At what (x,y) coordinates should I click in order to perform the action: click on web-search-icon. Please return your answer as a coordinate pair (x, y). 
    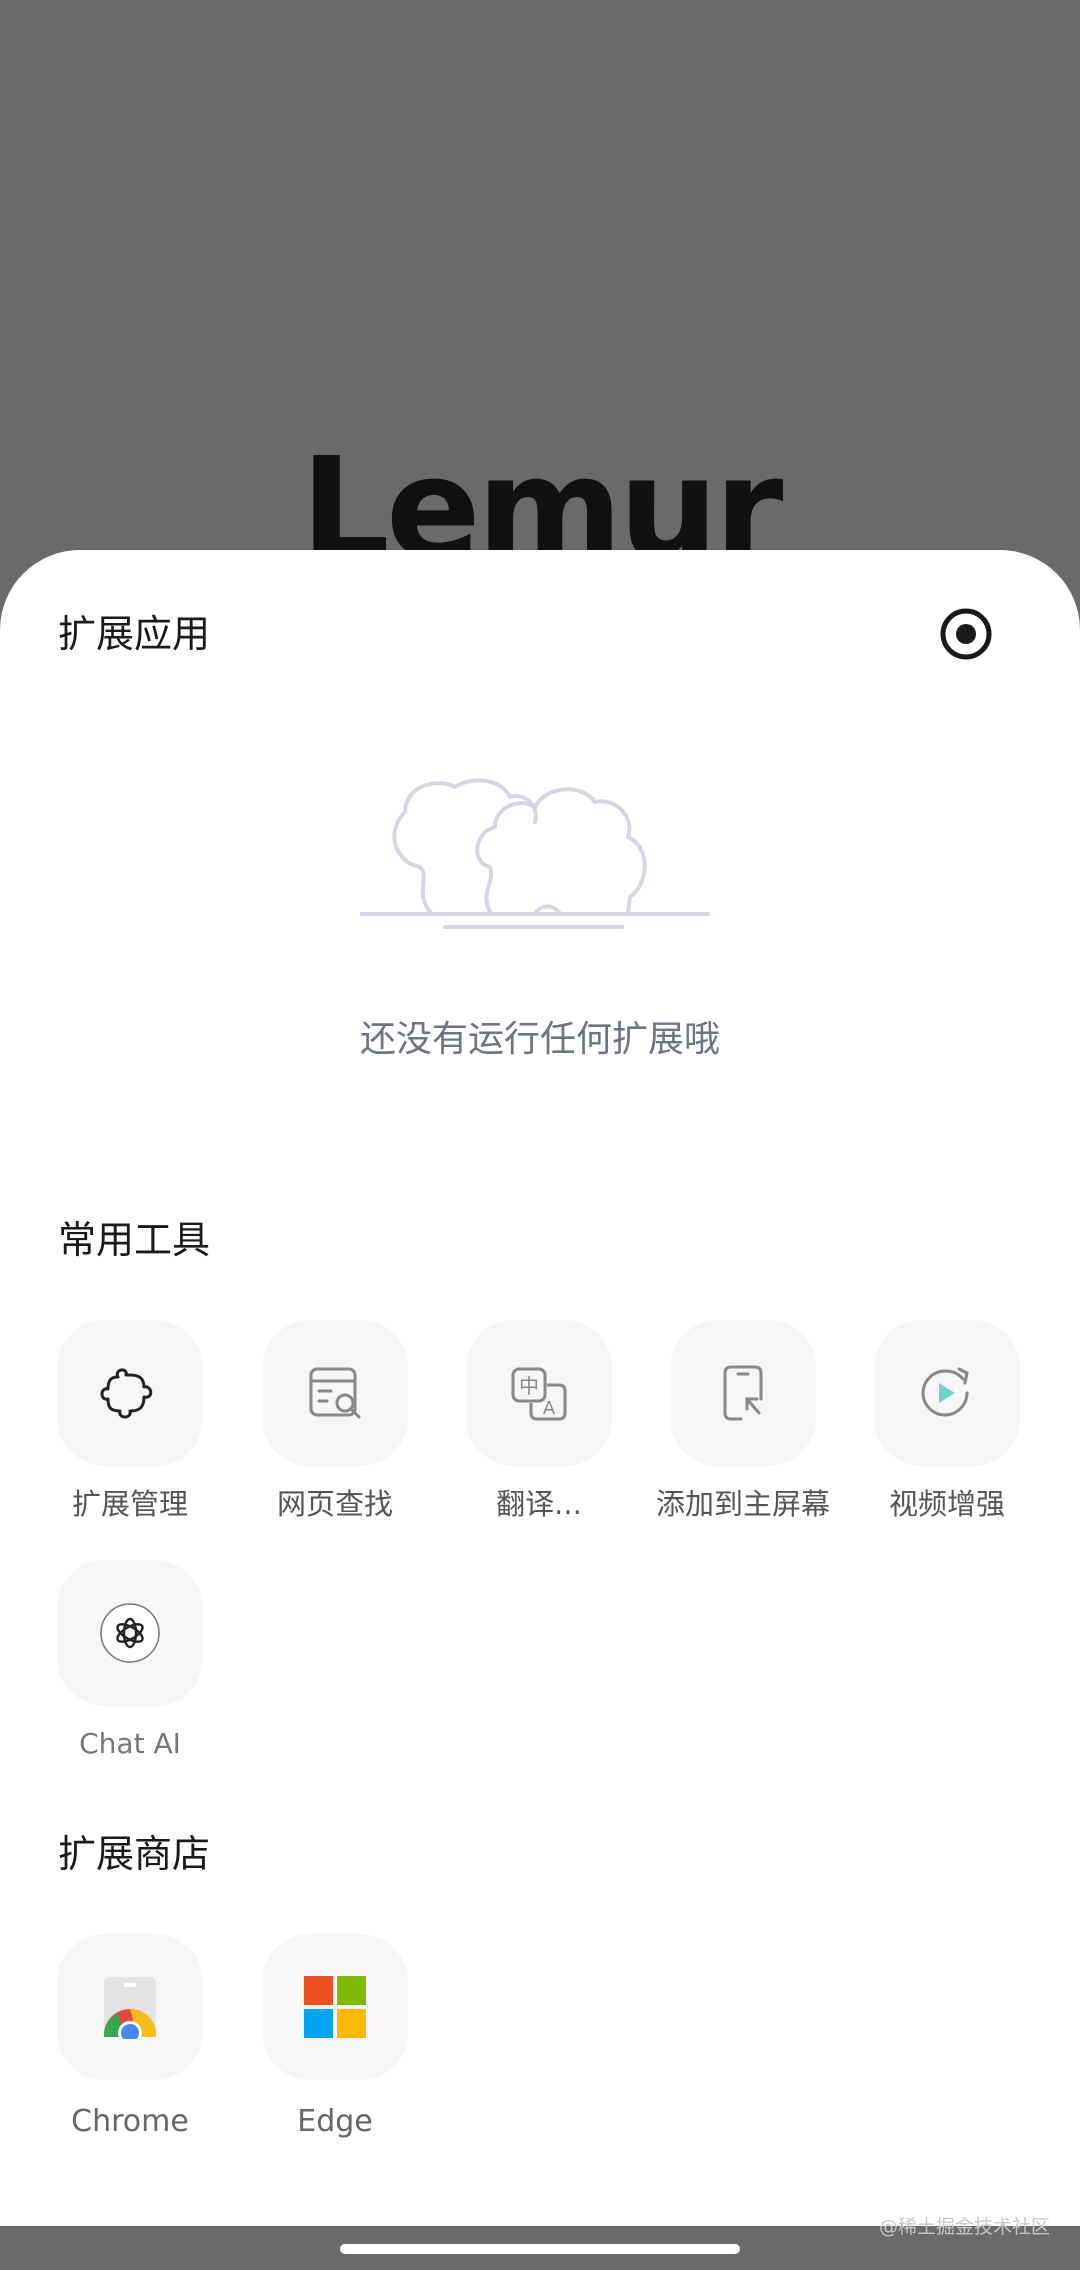
    Looking at the image, I should click on (335, 1393).